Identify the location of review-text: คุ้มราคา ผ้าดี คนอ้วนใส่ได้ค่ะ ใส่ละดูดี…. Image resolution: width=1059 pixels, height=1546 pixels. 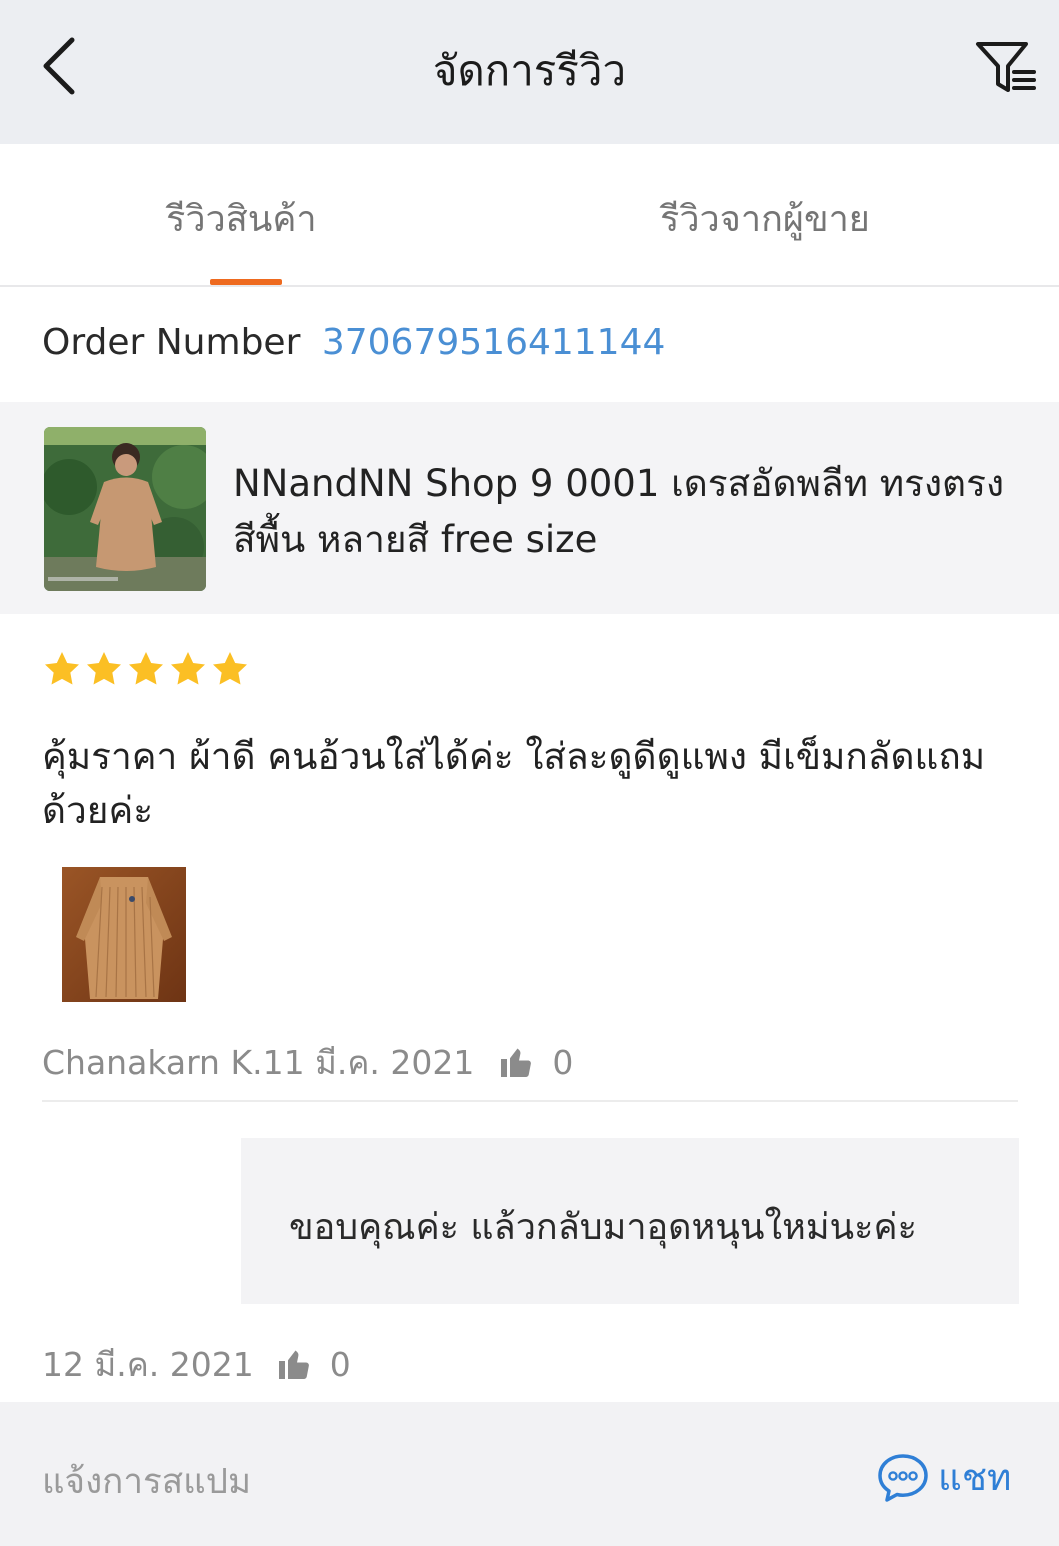
(514, 783).